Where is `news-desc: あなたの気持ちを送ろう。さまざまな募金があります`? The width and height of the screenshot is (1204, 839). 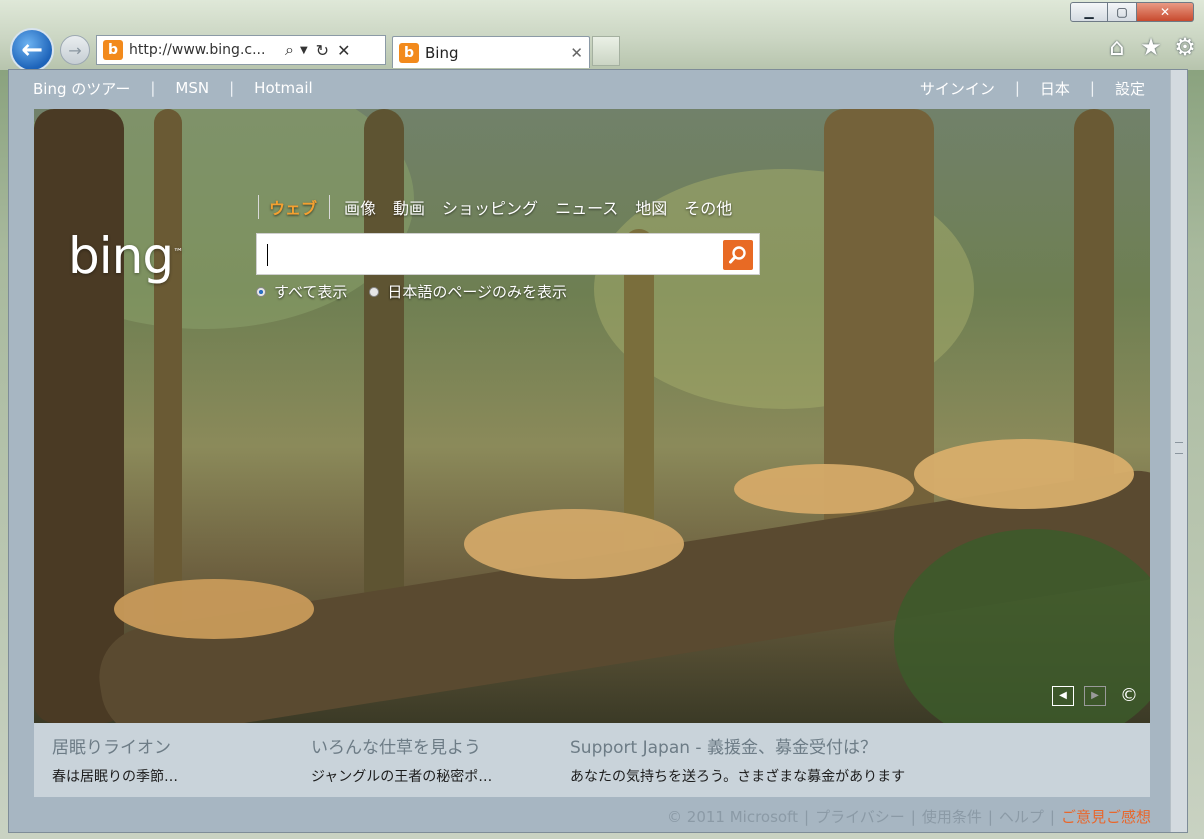
news-desc: あなたの気持ちを送ろう。さまざまな募金があります is located at coordinates (737, 776).